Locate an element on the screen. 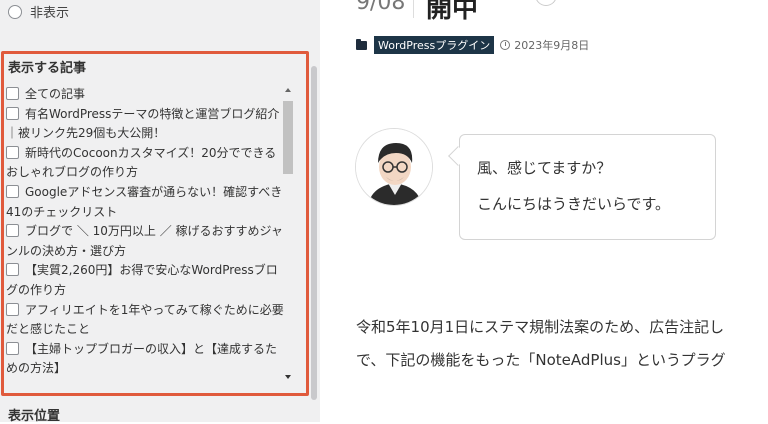 The image size is (768, 424). scroll-up-arrow-icon is located at coordinates (288, 90).